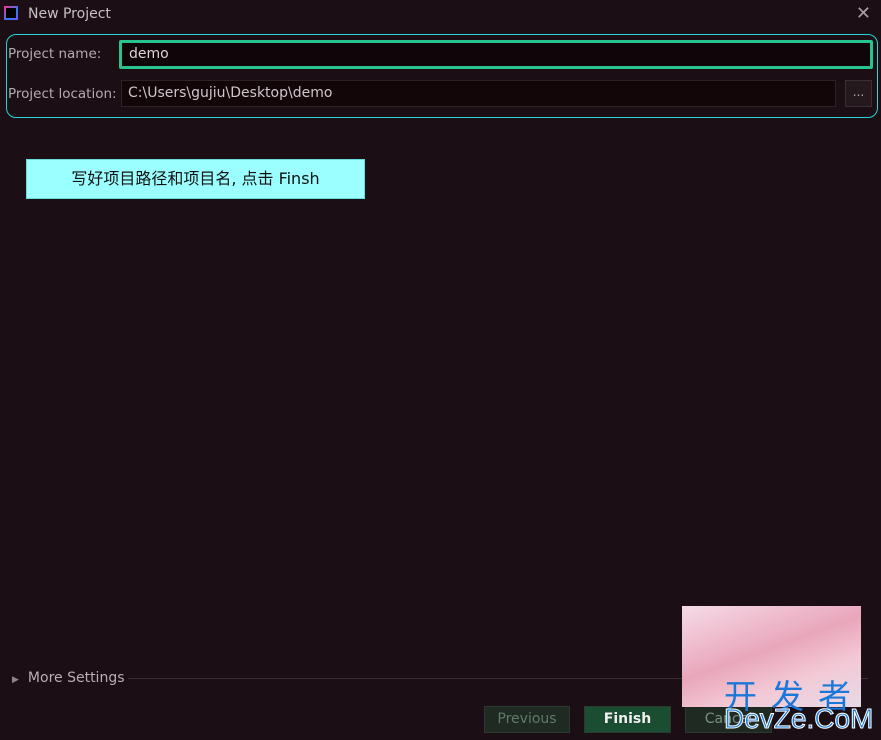  Describe the element at coordinates (478, 93) in the screenshot. I see `project-location-input: C:\Users\gujiu\Desktop\demo` at that location.